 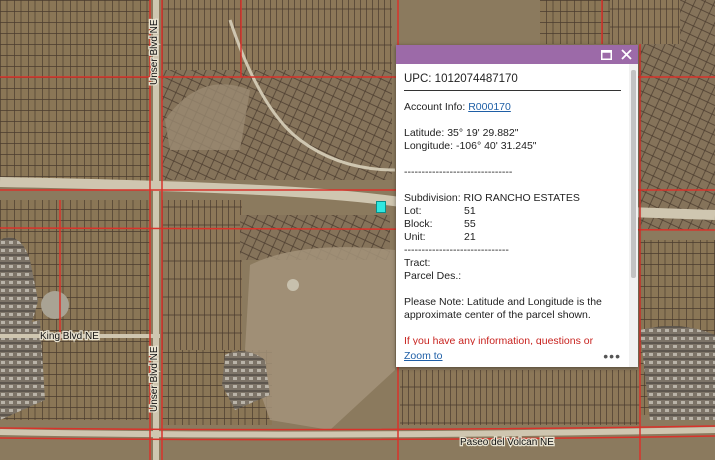 I want to click on latitude: Latitude: 35° 19' 29.882", so click(x=461, y=133).